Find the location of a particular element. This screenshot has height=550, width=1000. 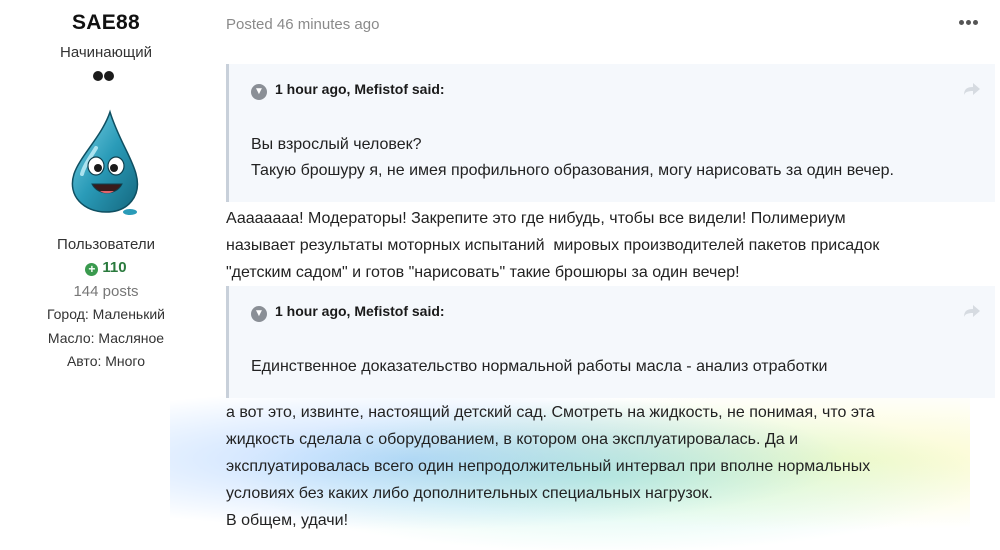

avatar is located at coordinates (105, 163).